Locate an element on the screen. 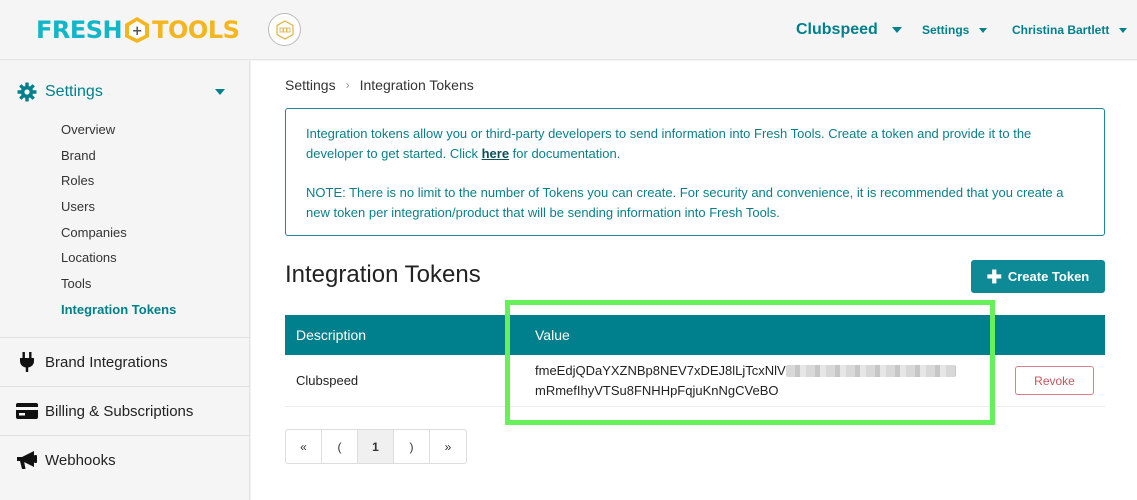  company-name: Clubspeed is located at coordinates (837, 29).